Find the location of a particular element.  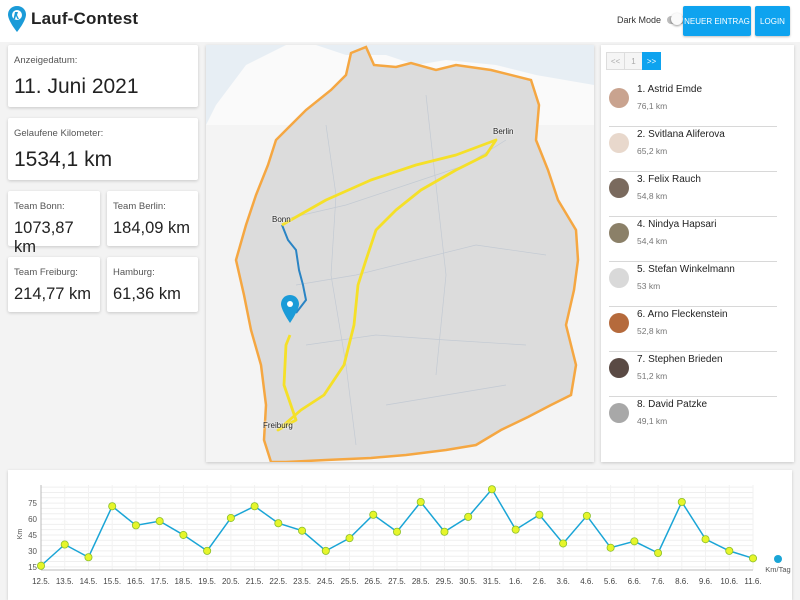

page-number-button: 1 is located at coordinates (633, 61).